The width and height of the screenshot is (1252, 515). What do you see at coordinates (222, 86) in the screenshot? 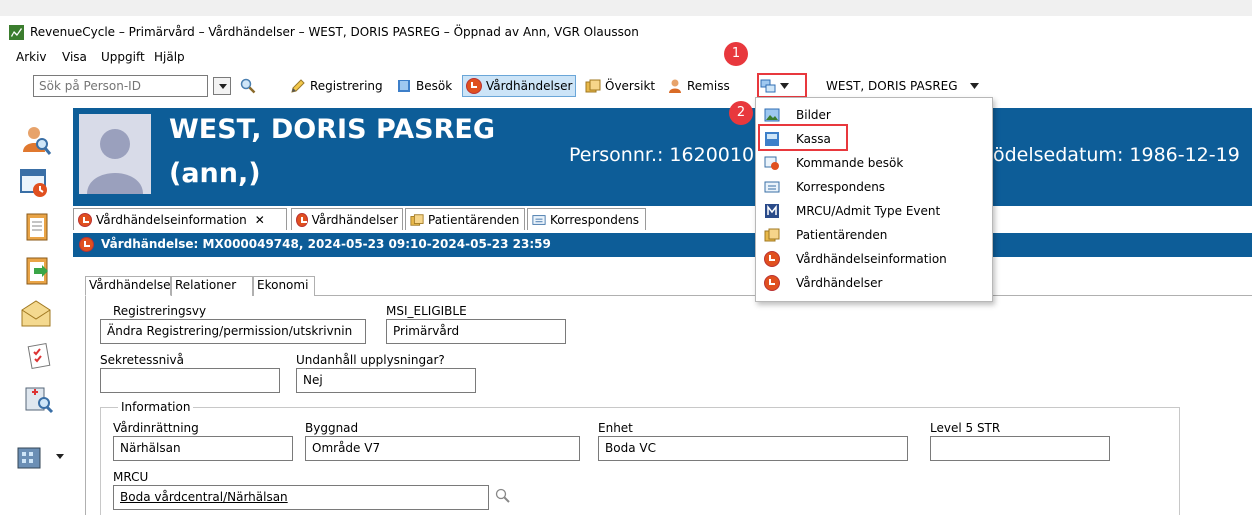
I see `search-dropdown-button` at bounding box center [222, 86].